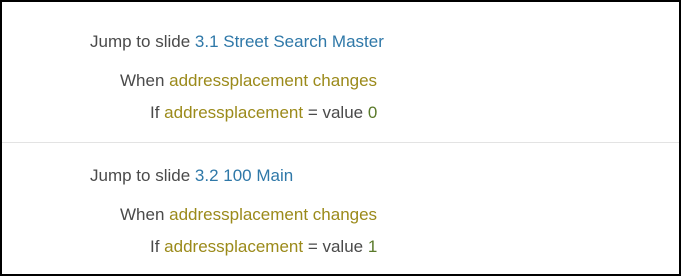 The image size is (681, 276). Describe the element at coordinates (372, 112) in the screenshot. I see `condition-value: 0` at that location.